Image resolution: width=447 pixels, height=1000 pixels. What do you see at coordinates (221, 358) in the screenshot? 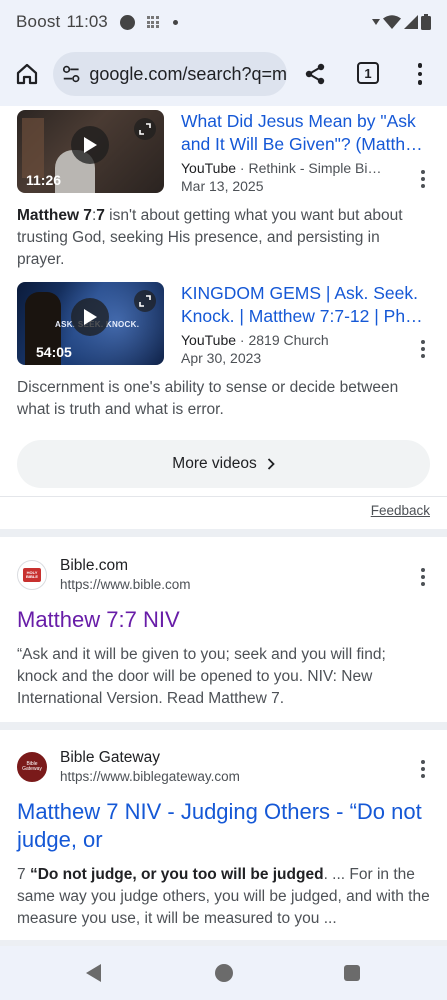
I see `video-date: Apr 30, 2023` at bounding box center [221, 358].